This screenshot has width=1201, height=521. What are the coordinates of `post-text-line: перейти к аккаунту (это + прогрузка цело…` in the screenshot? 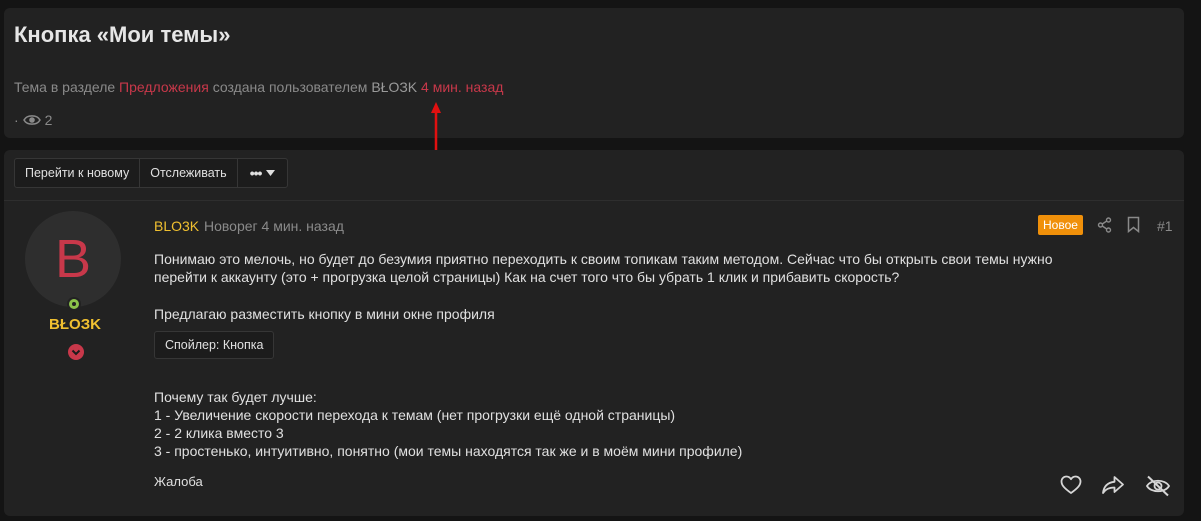 It's located at (527, 277).